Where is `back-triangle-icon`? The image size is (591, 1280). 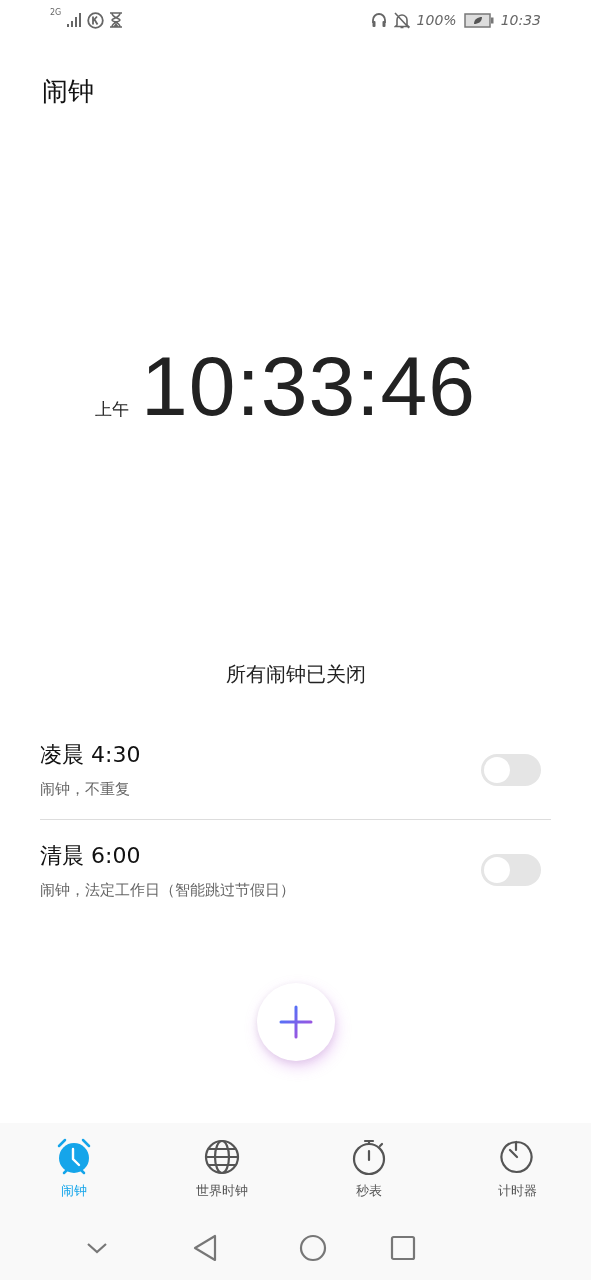
back-triangle-icon is located at coordinates (205, 1247).